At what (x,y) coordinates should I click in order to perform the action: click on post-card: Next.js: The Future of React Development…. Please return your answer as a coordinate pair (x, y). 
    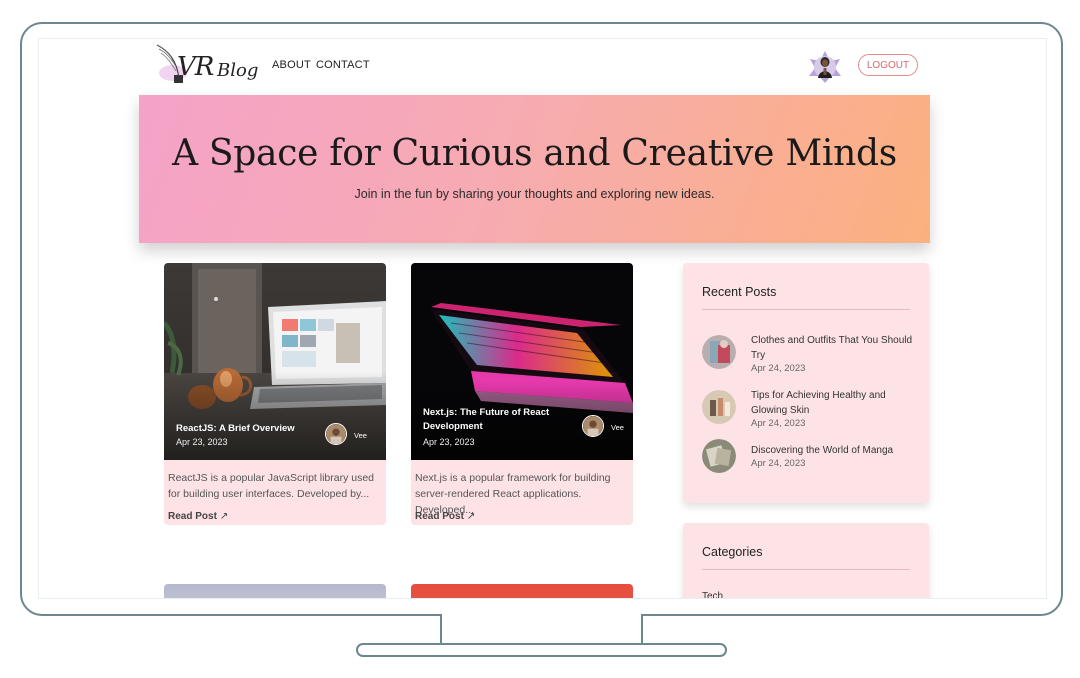
    Looking at the image, I should click on (522, 394).